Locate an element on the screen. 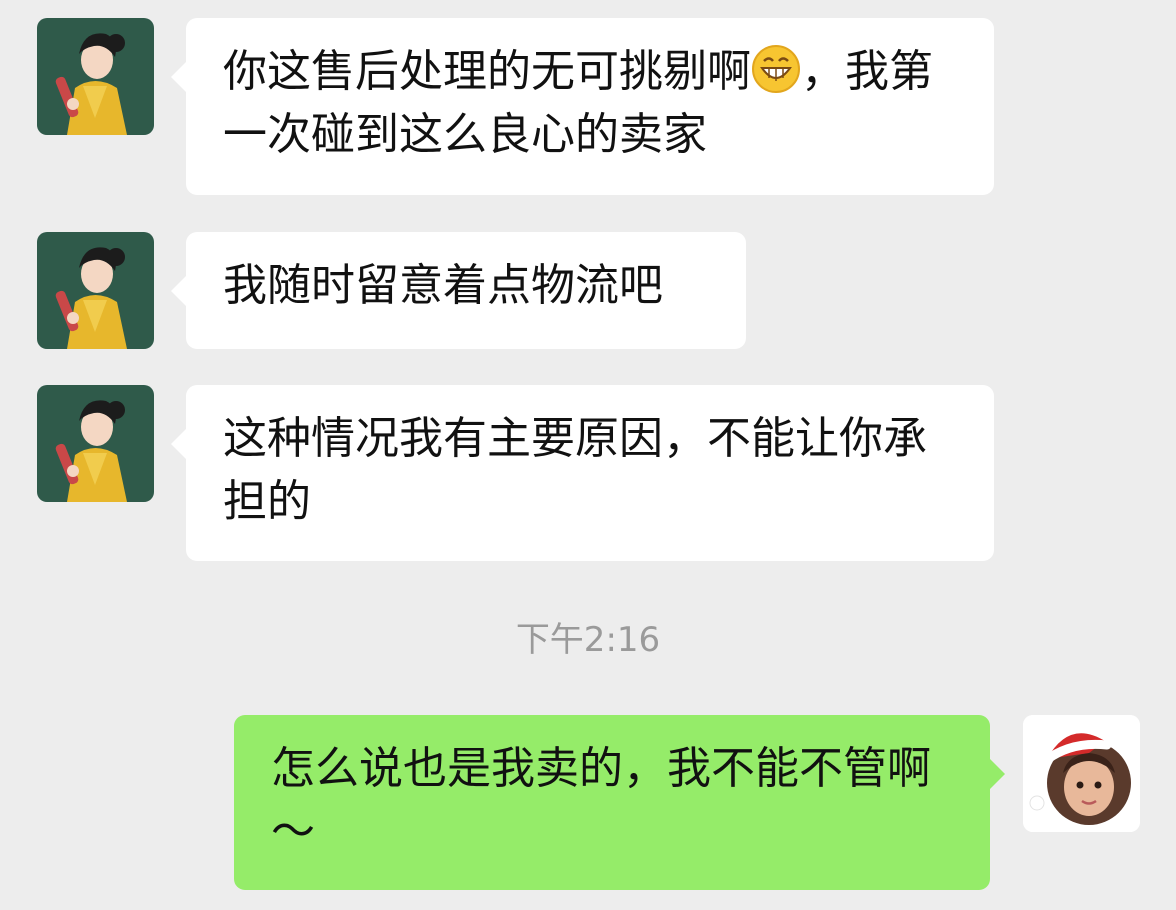 This screenshot has width=1176, height=910. girl-with-santa-hat-icon is located at coordinates (1081, 773).